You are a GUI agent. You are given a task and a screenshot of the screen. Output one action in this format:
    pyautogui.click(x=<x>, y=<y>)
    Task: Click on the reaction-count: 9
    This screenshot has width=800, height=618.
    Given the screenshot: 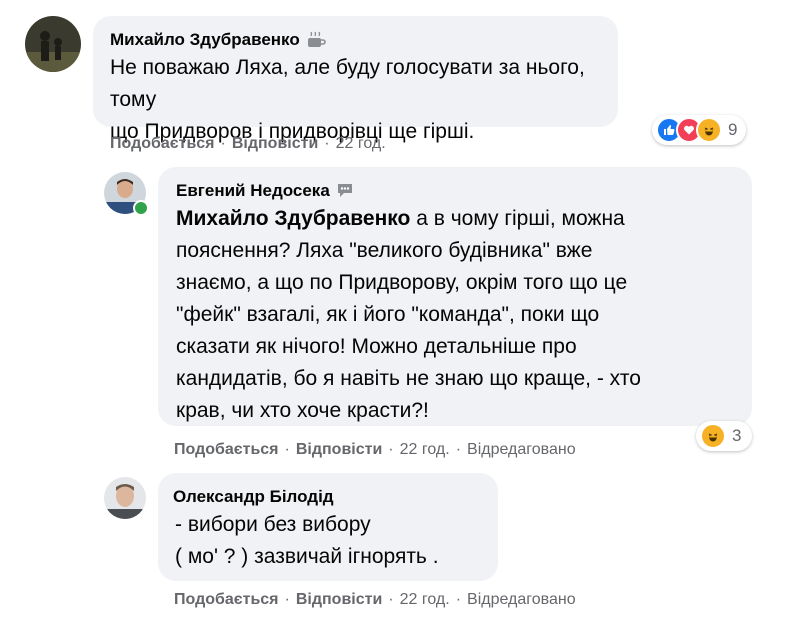 What is the action you would take?
    pyautogui.click(x=733, y=129)
    